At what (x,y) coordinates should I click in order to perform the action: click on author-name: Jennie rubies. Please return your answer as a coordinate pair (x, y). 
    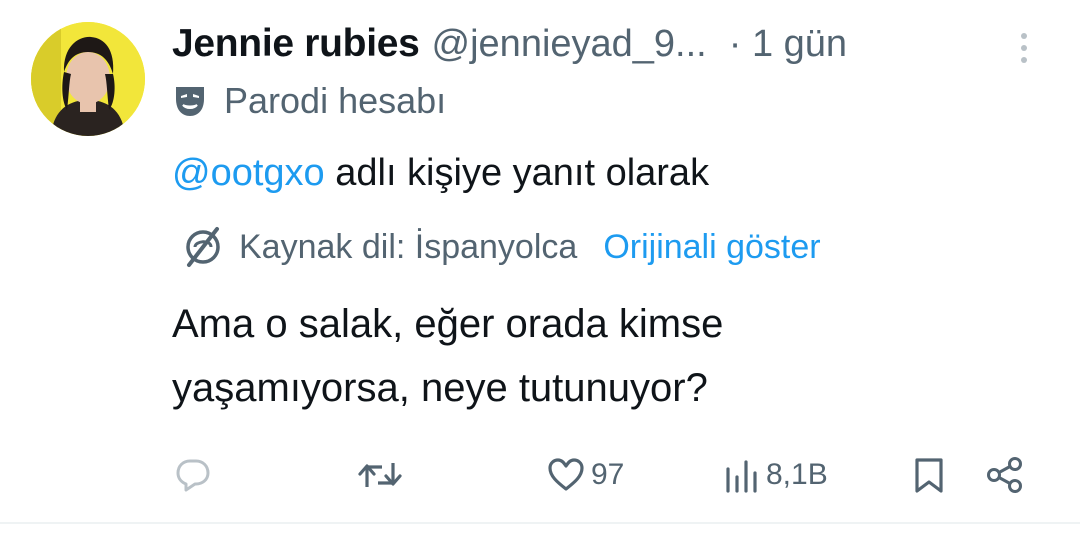
    Looking at the image, I should click on (296, 44).